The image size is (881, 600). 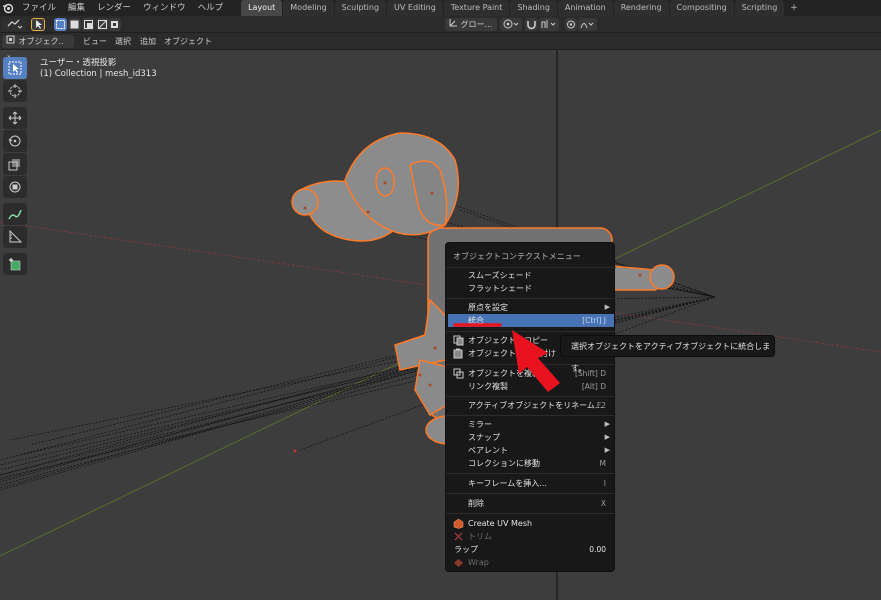 I want to click on menu-item-mirror: ミラー ▶, so click(x=531, y=424).